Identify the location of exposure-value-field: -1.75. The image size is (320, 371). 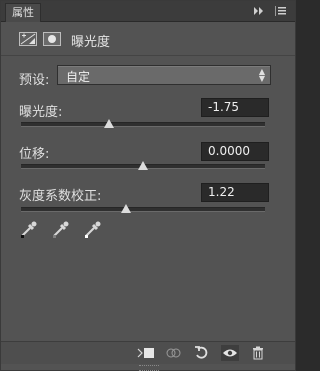
(235, 107).